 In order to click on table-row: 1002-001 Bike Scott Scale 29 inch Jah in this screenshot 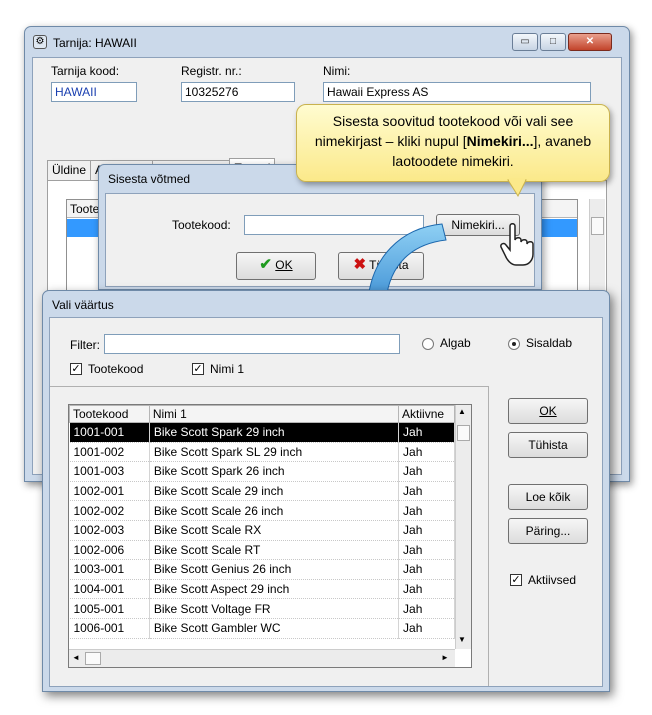, I will do `click(262, 491)`.